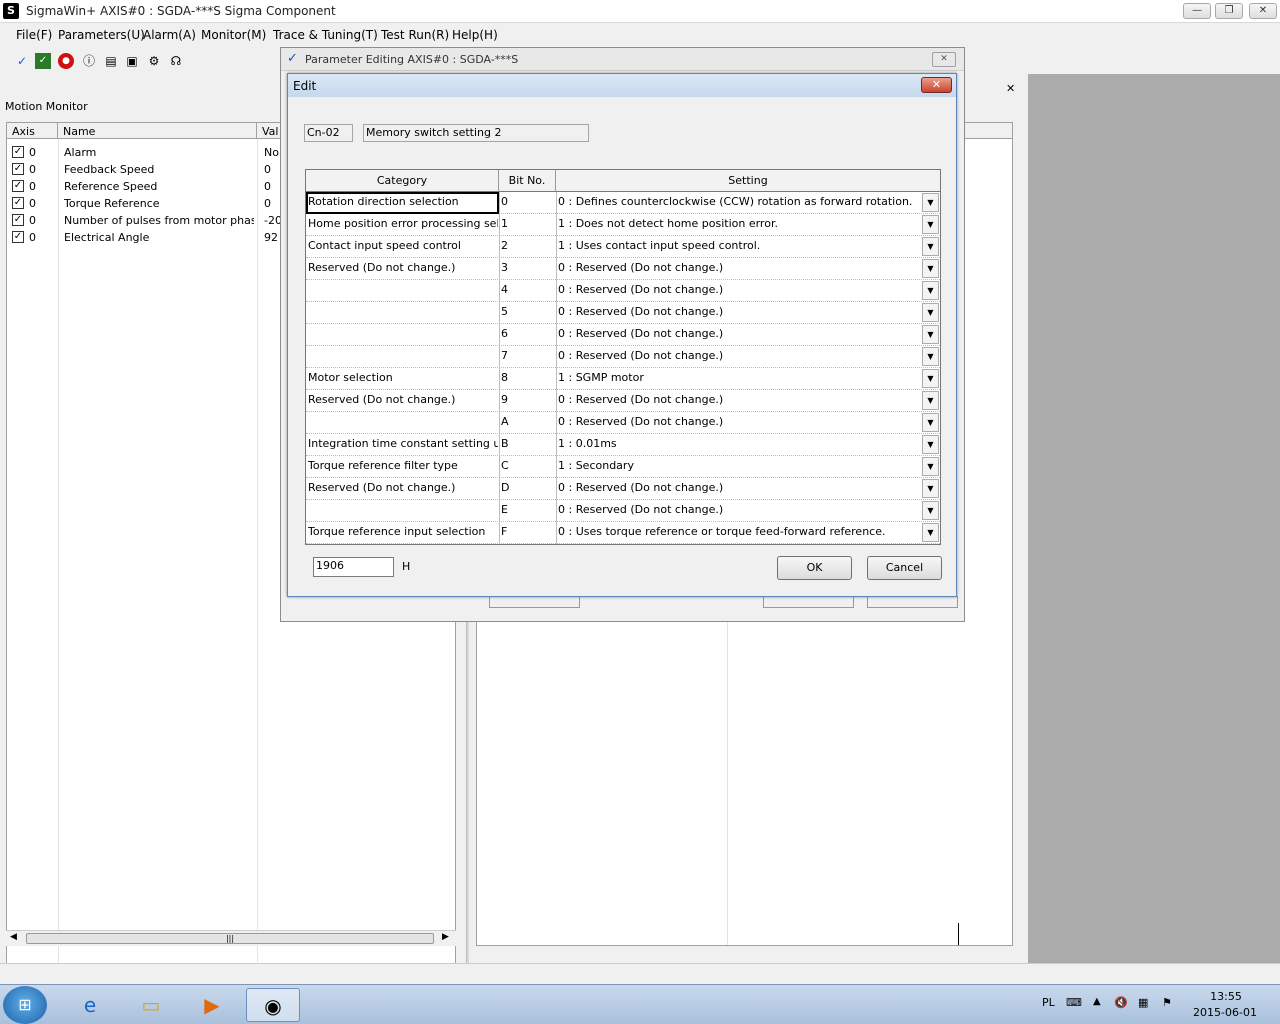 The height and width of the screenshot is (1024, 1280). What do you see at coordinates (157, 131) in the screenshot?
I see `col-name: Name` at bounding box center [157, 131].